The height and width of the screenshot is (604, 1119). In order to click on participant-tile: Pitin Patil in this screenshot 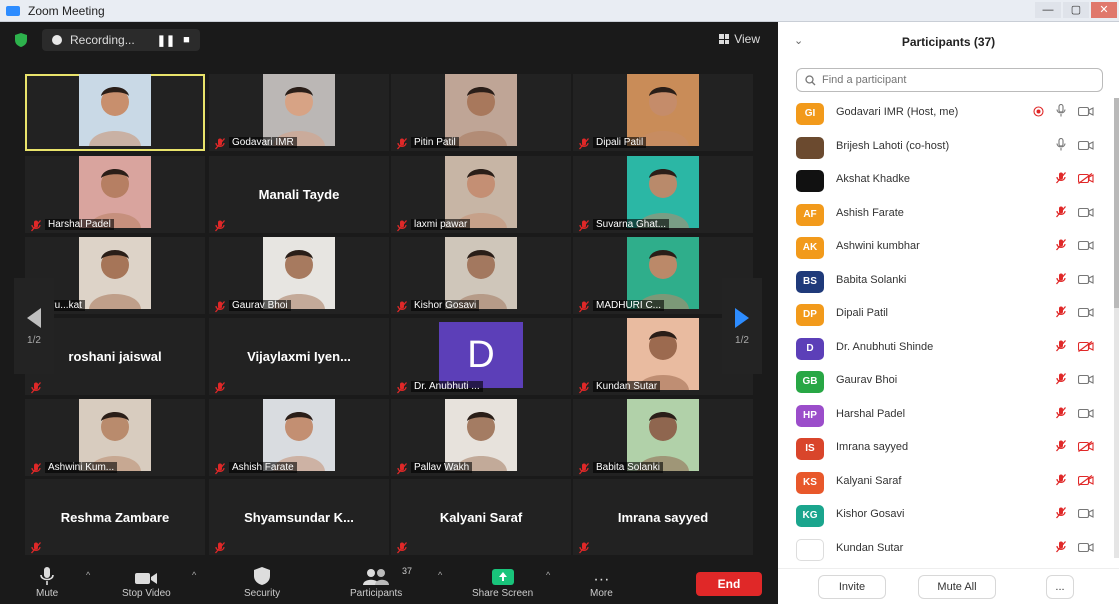, I will do `click(481, 112)`.